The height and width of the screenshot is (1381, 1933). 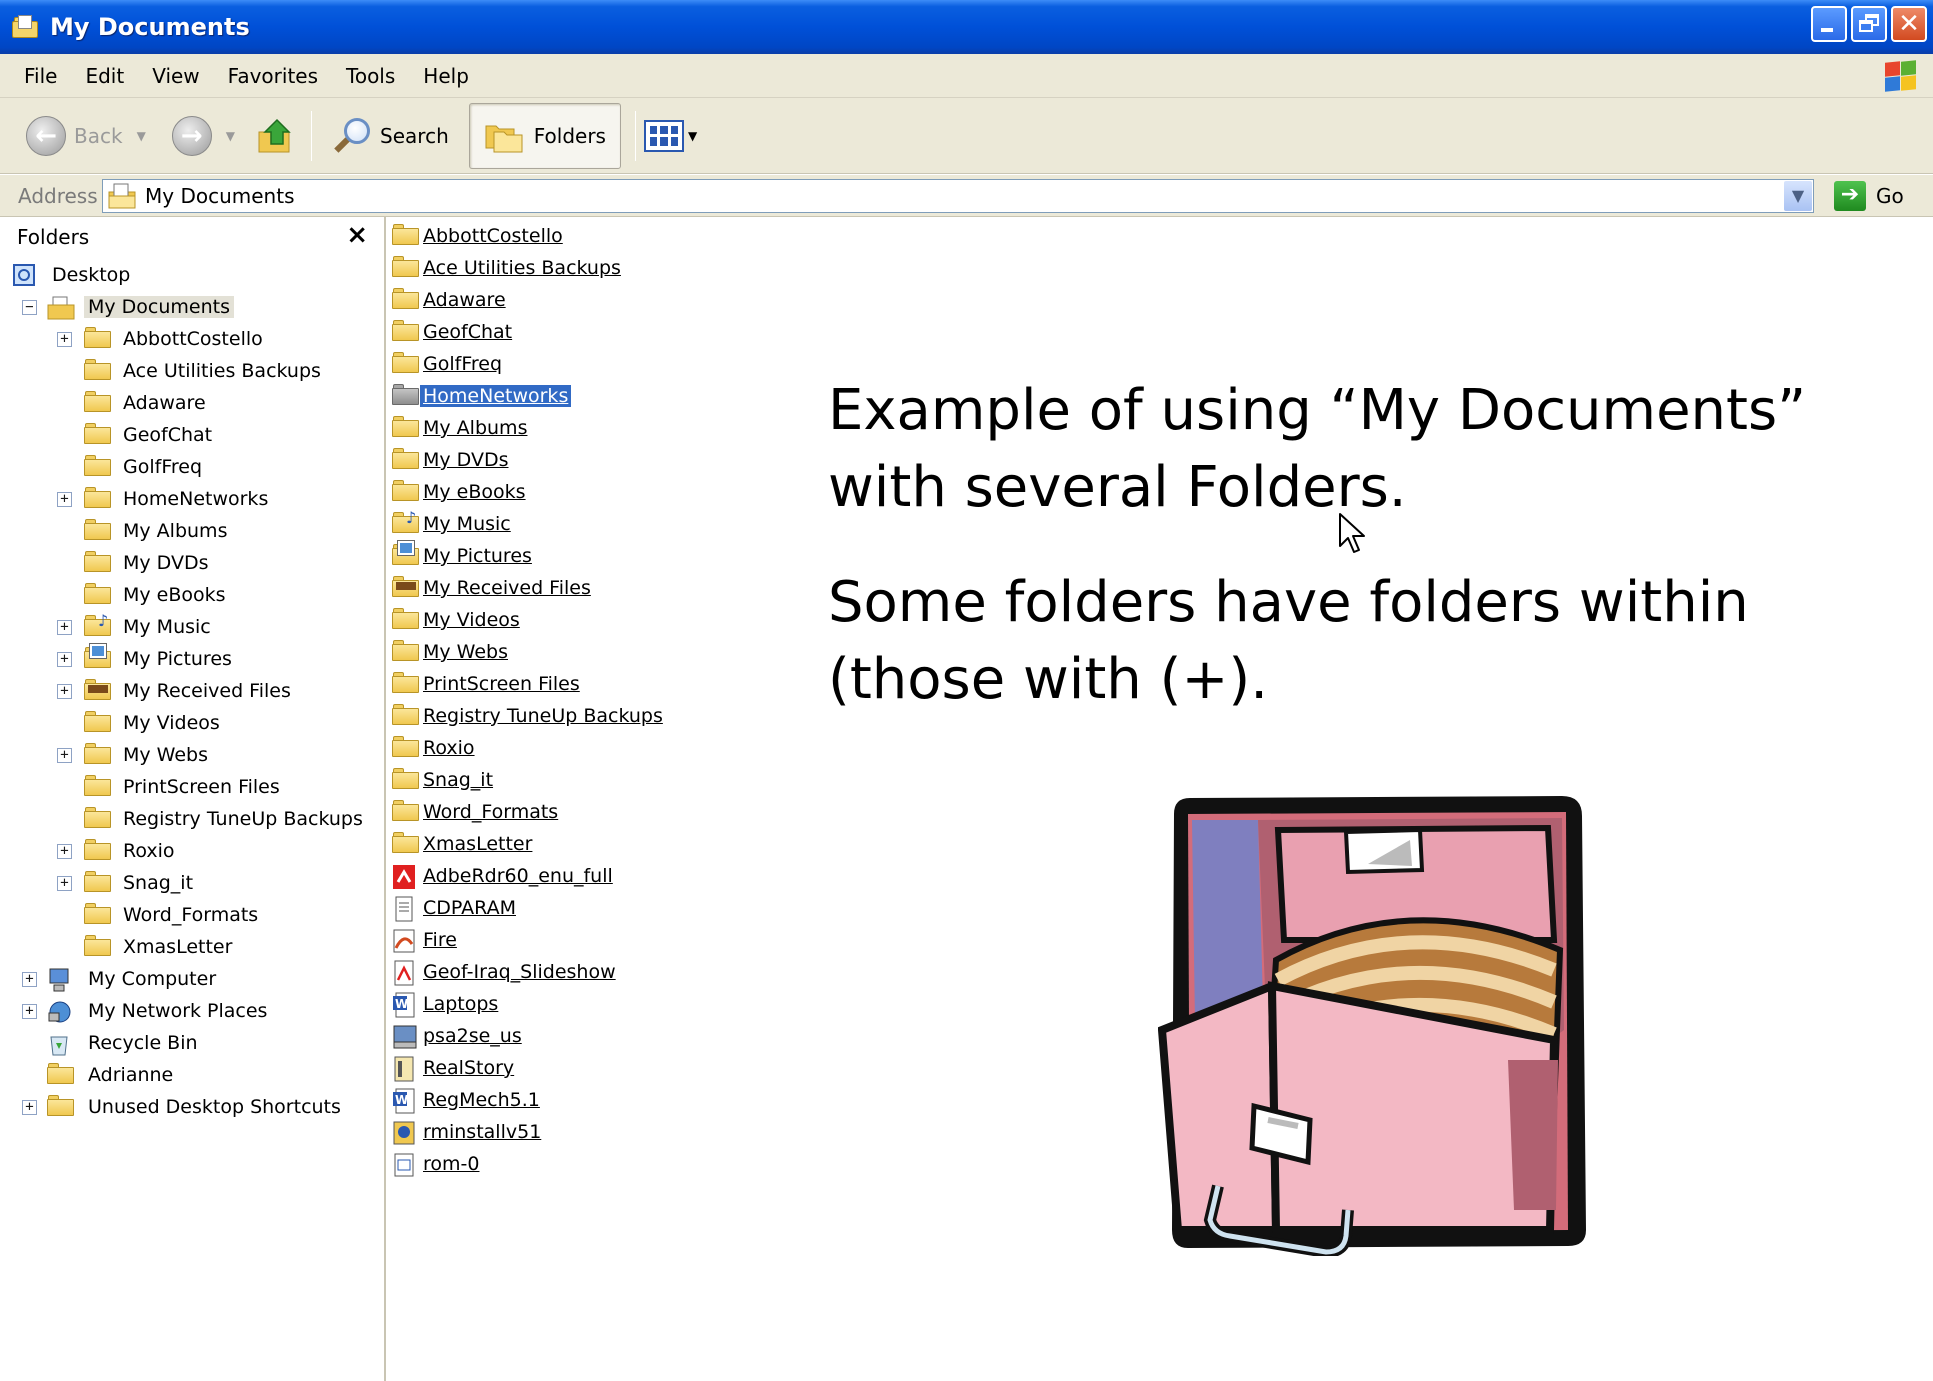 What do you see at coordinates (273, 76) in the screenshot?
I see `menu-favorites: Favorites` at bounding box center [273, 76].